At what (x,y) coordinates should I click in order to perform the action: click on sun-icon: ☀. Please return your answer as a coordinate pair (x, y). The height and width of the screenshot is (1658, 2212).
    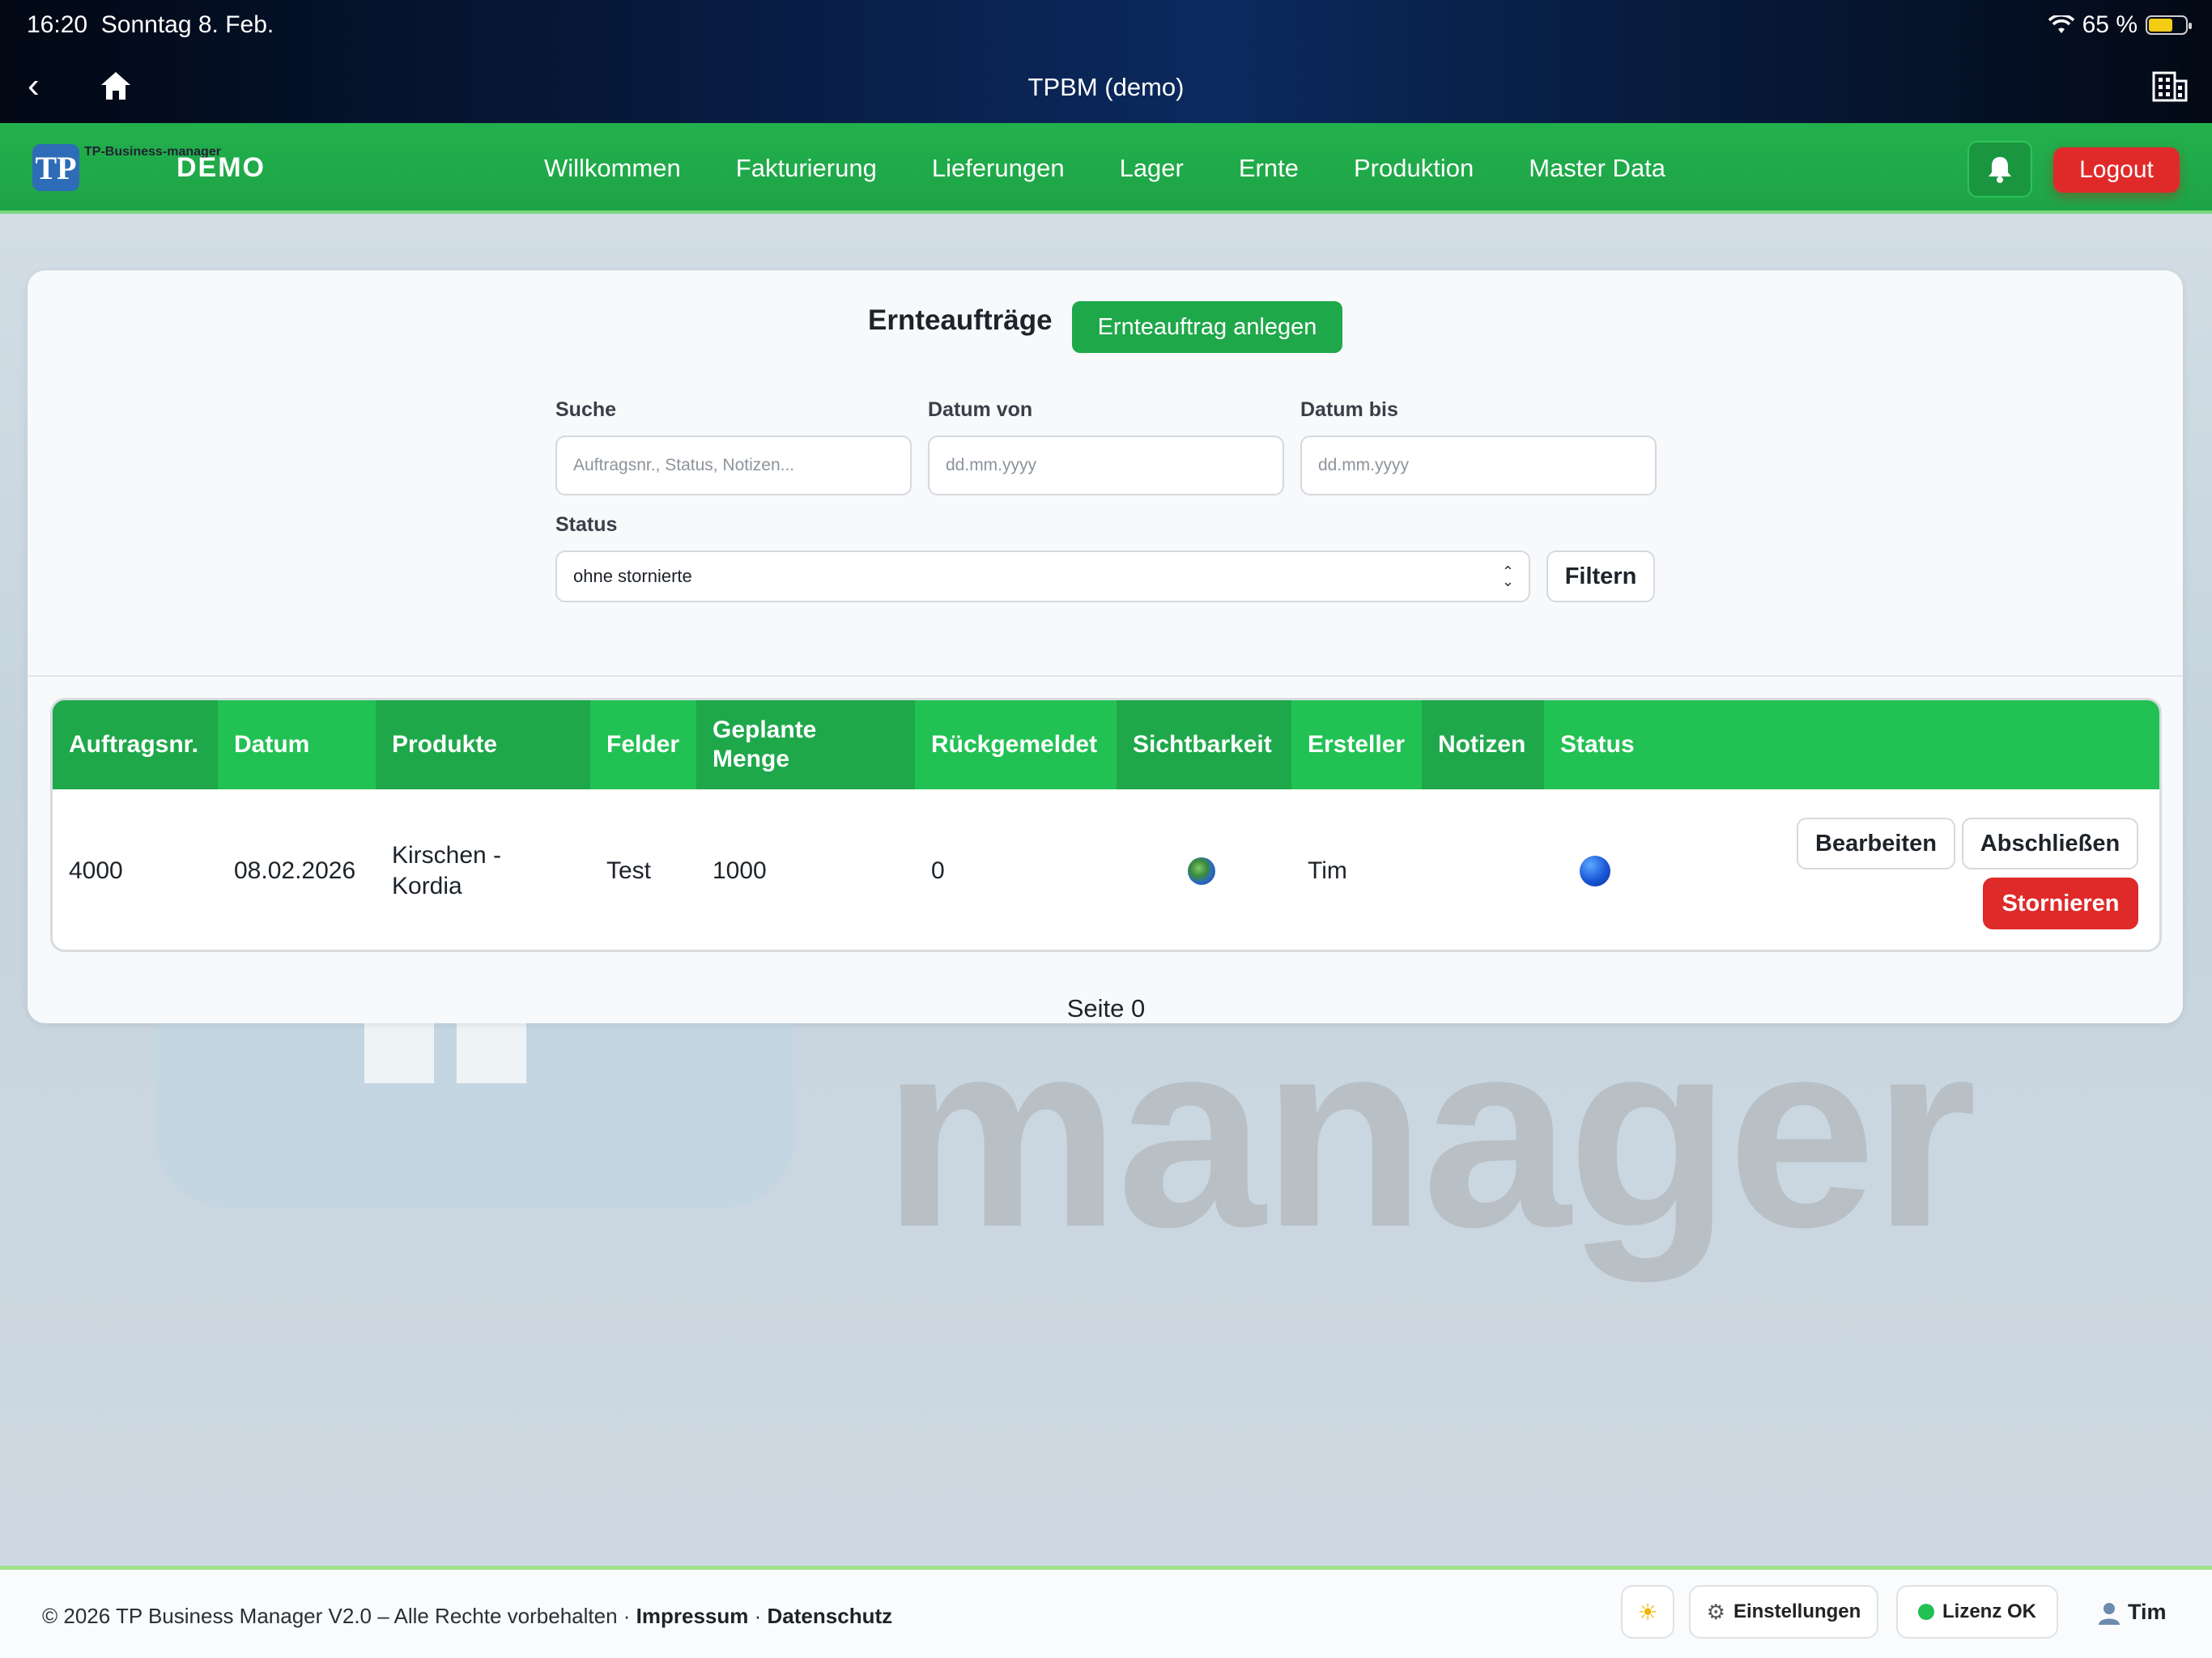
    Looking at the image, I should click on (1648, 1612).